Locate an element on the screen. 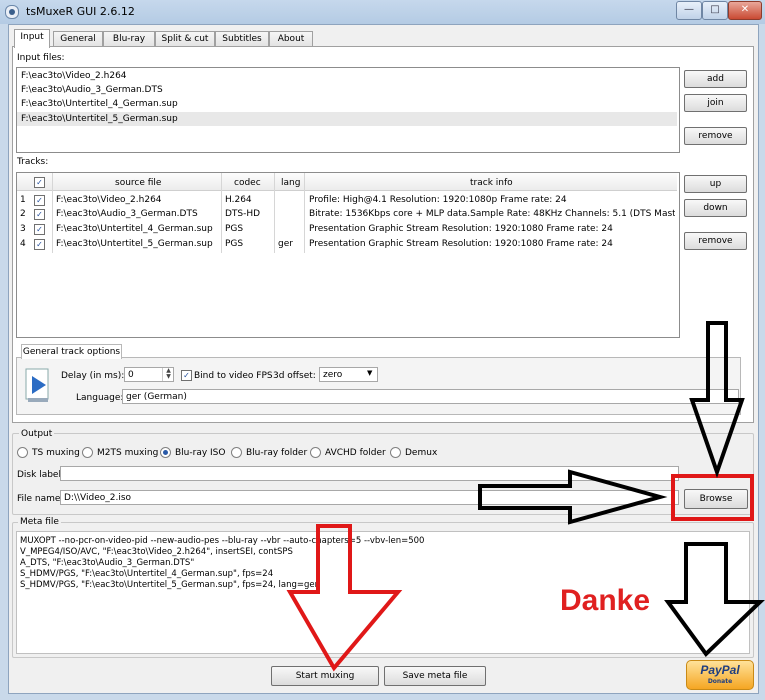 This screenshot has height=700, width=765. paypal-donate-label: Donate is located at coordinates (720, 681).